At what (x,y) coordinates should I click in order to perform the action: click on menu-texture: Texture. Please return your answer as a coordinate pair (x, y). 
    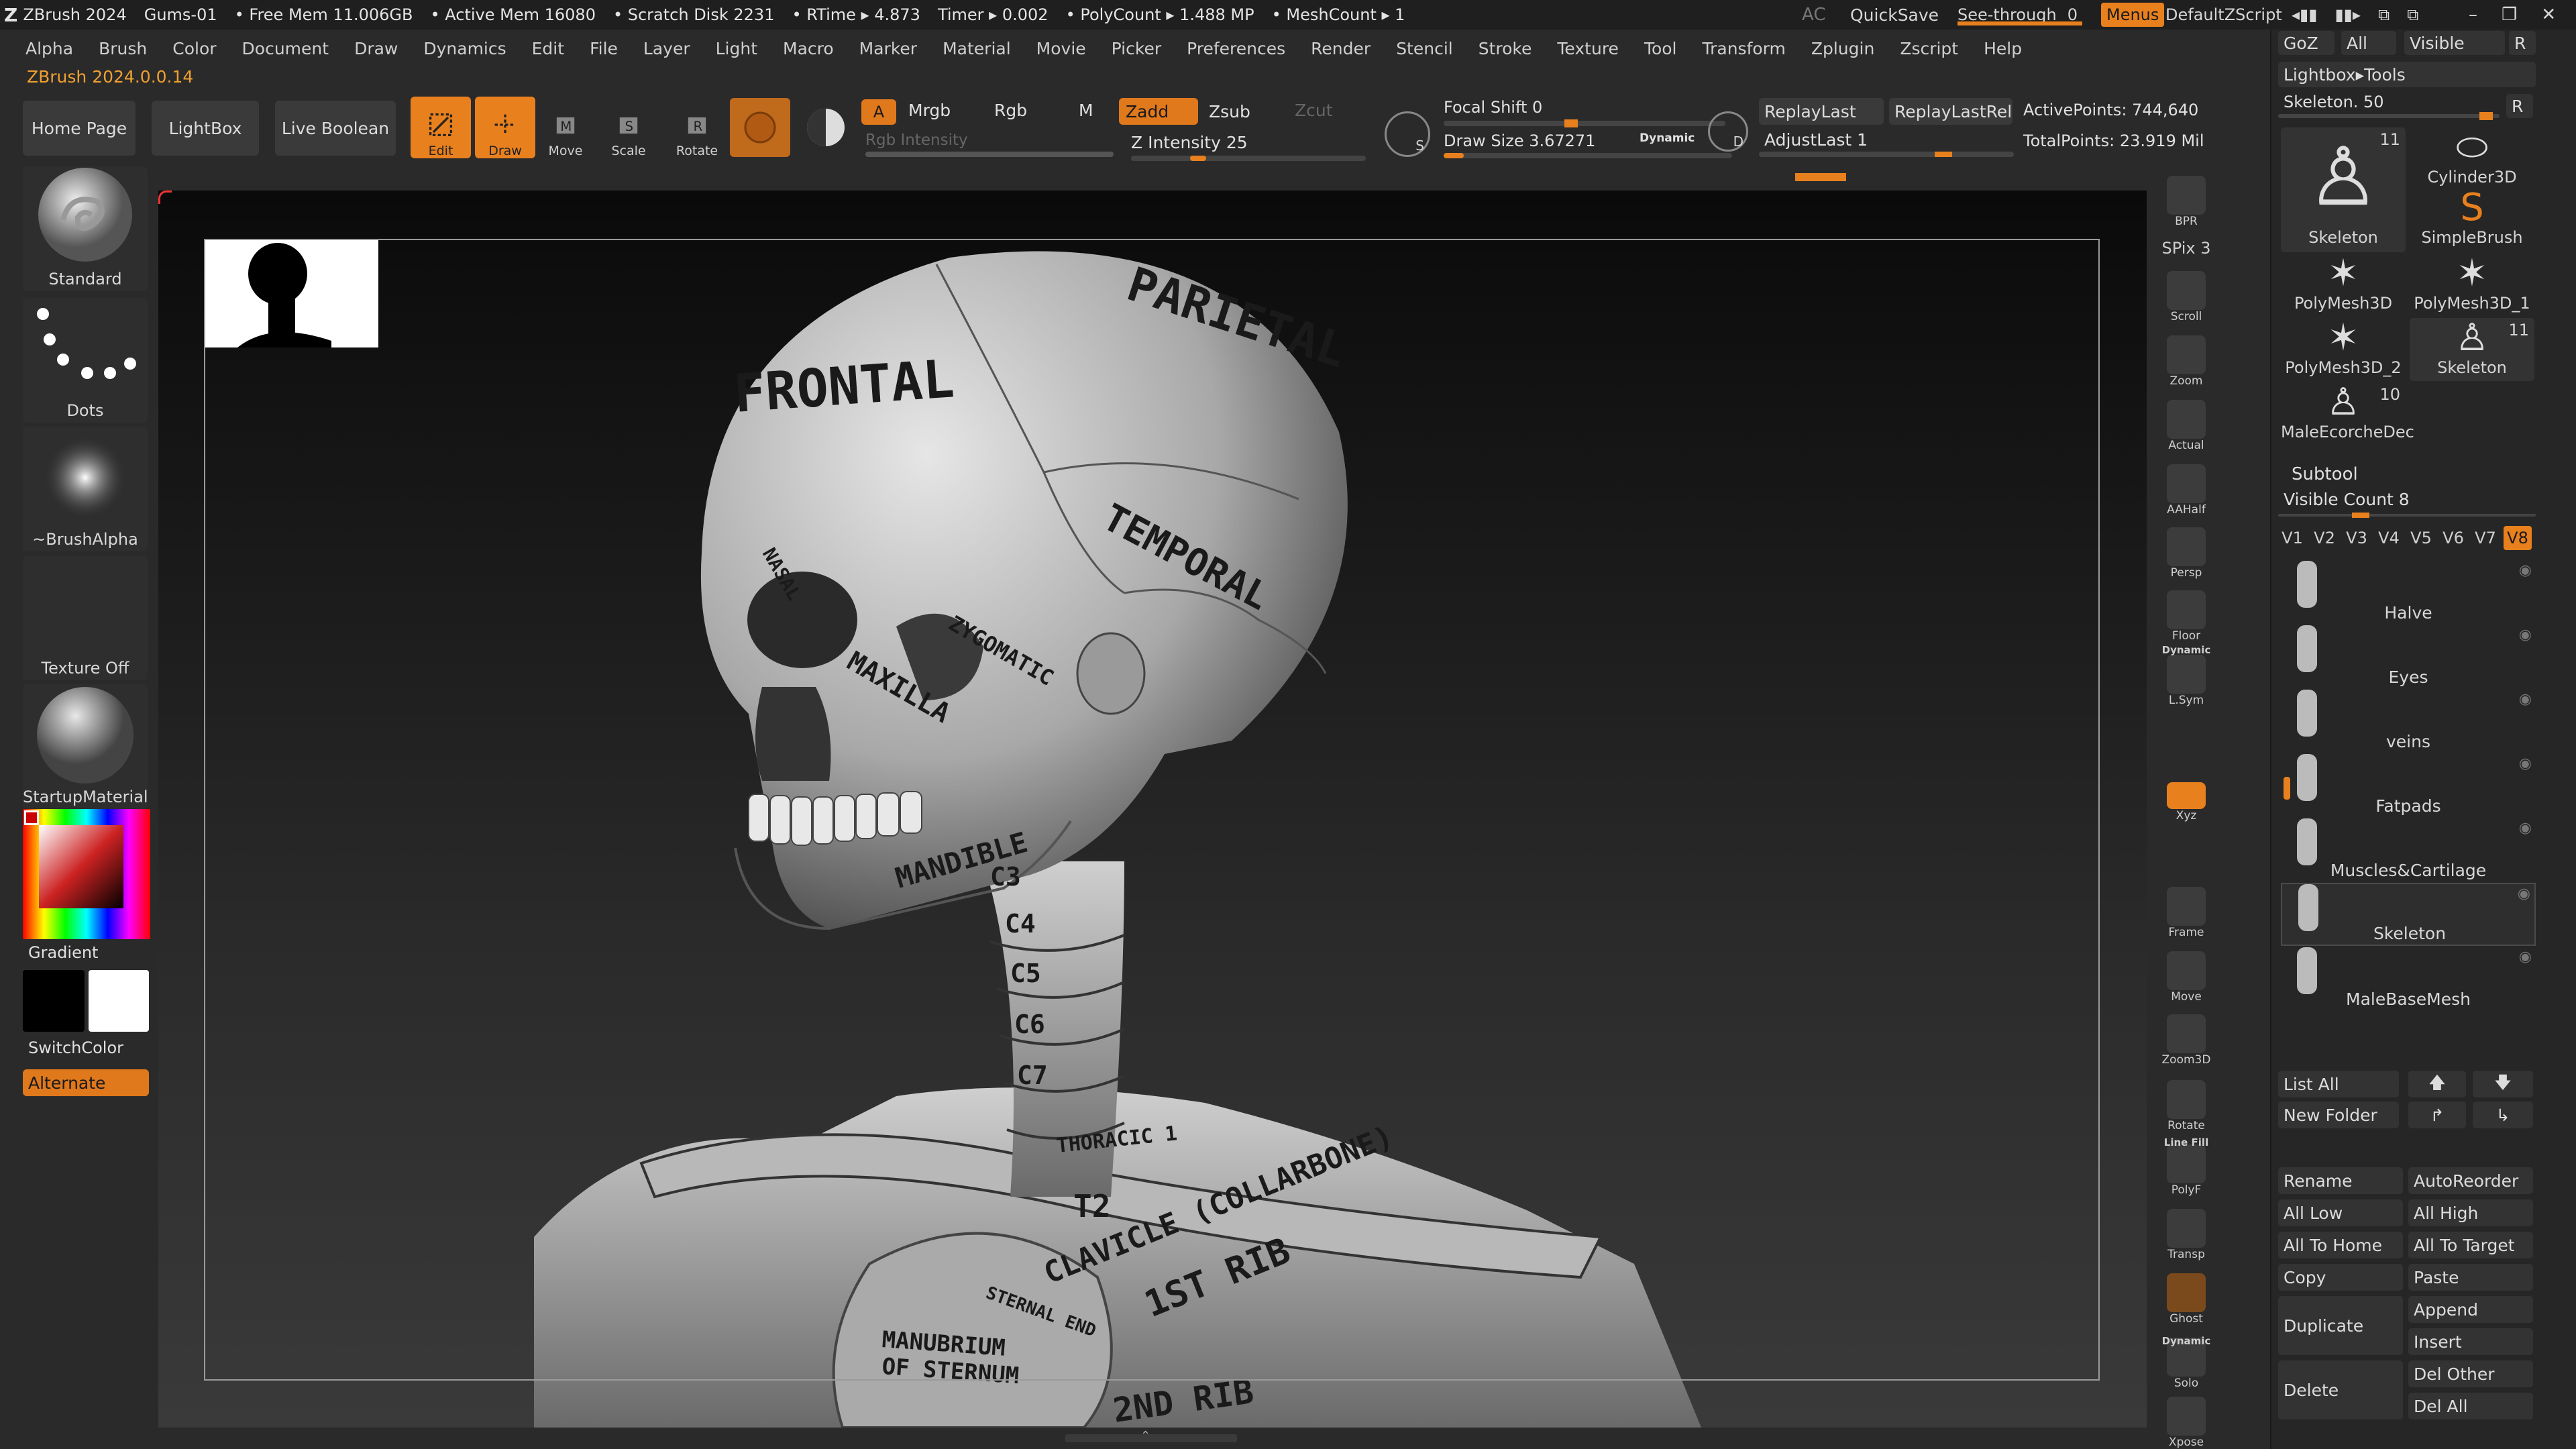
    Looking at the image, I should click on (1588, 48).